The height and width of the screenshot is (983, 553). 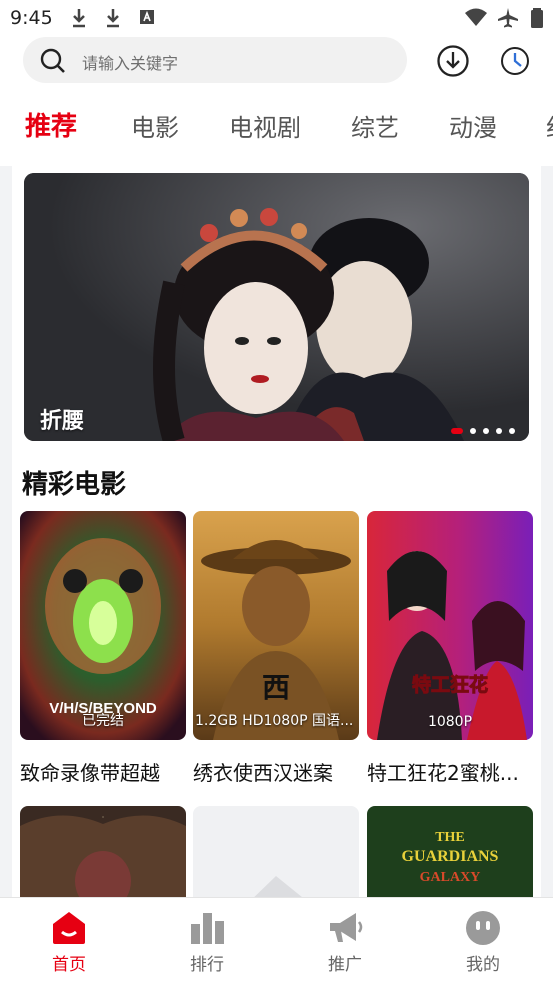 I want to click on home-icon, so click(x=69, y=928).